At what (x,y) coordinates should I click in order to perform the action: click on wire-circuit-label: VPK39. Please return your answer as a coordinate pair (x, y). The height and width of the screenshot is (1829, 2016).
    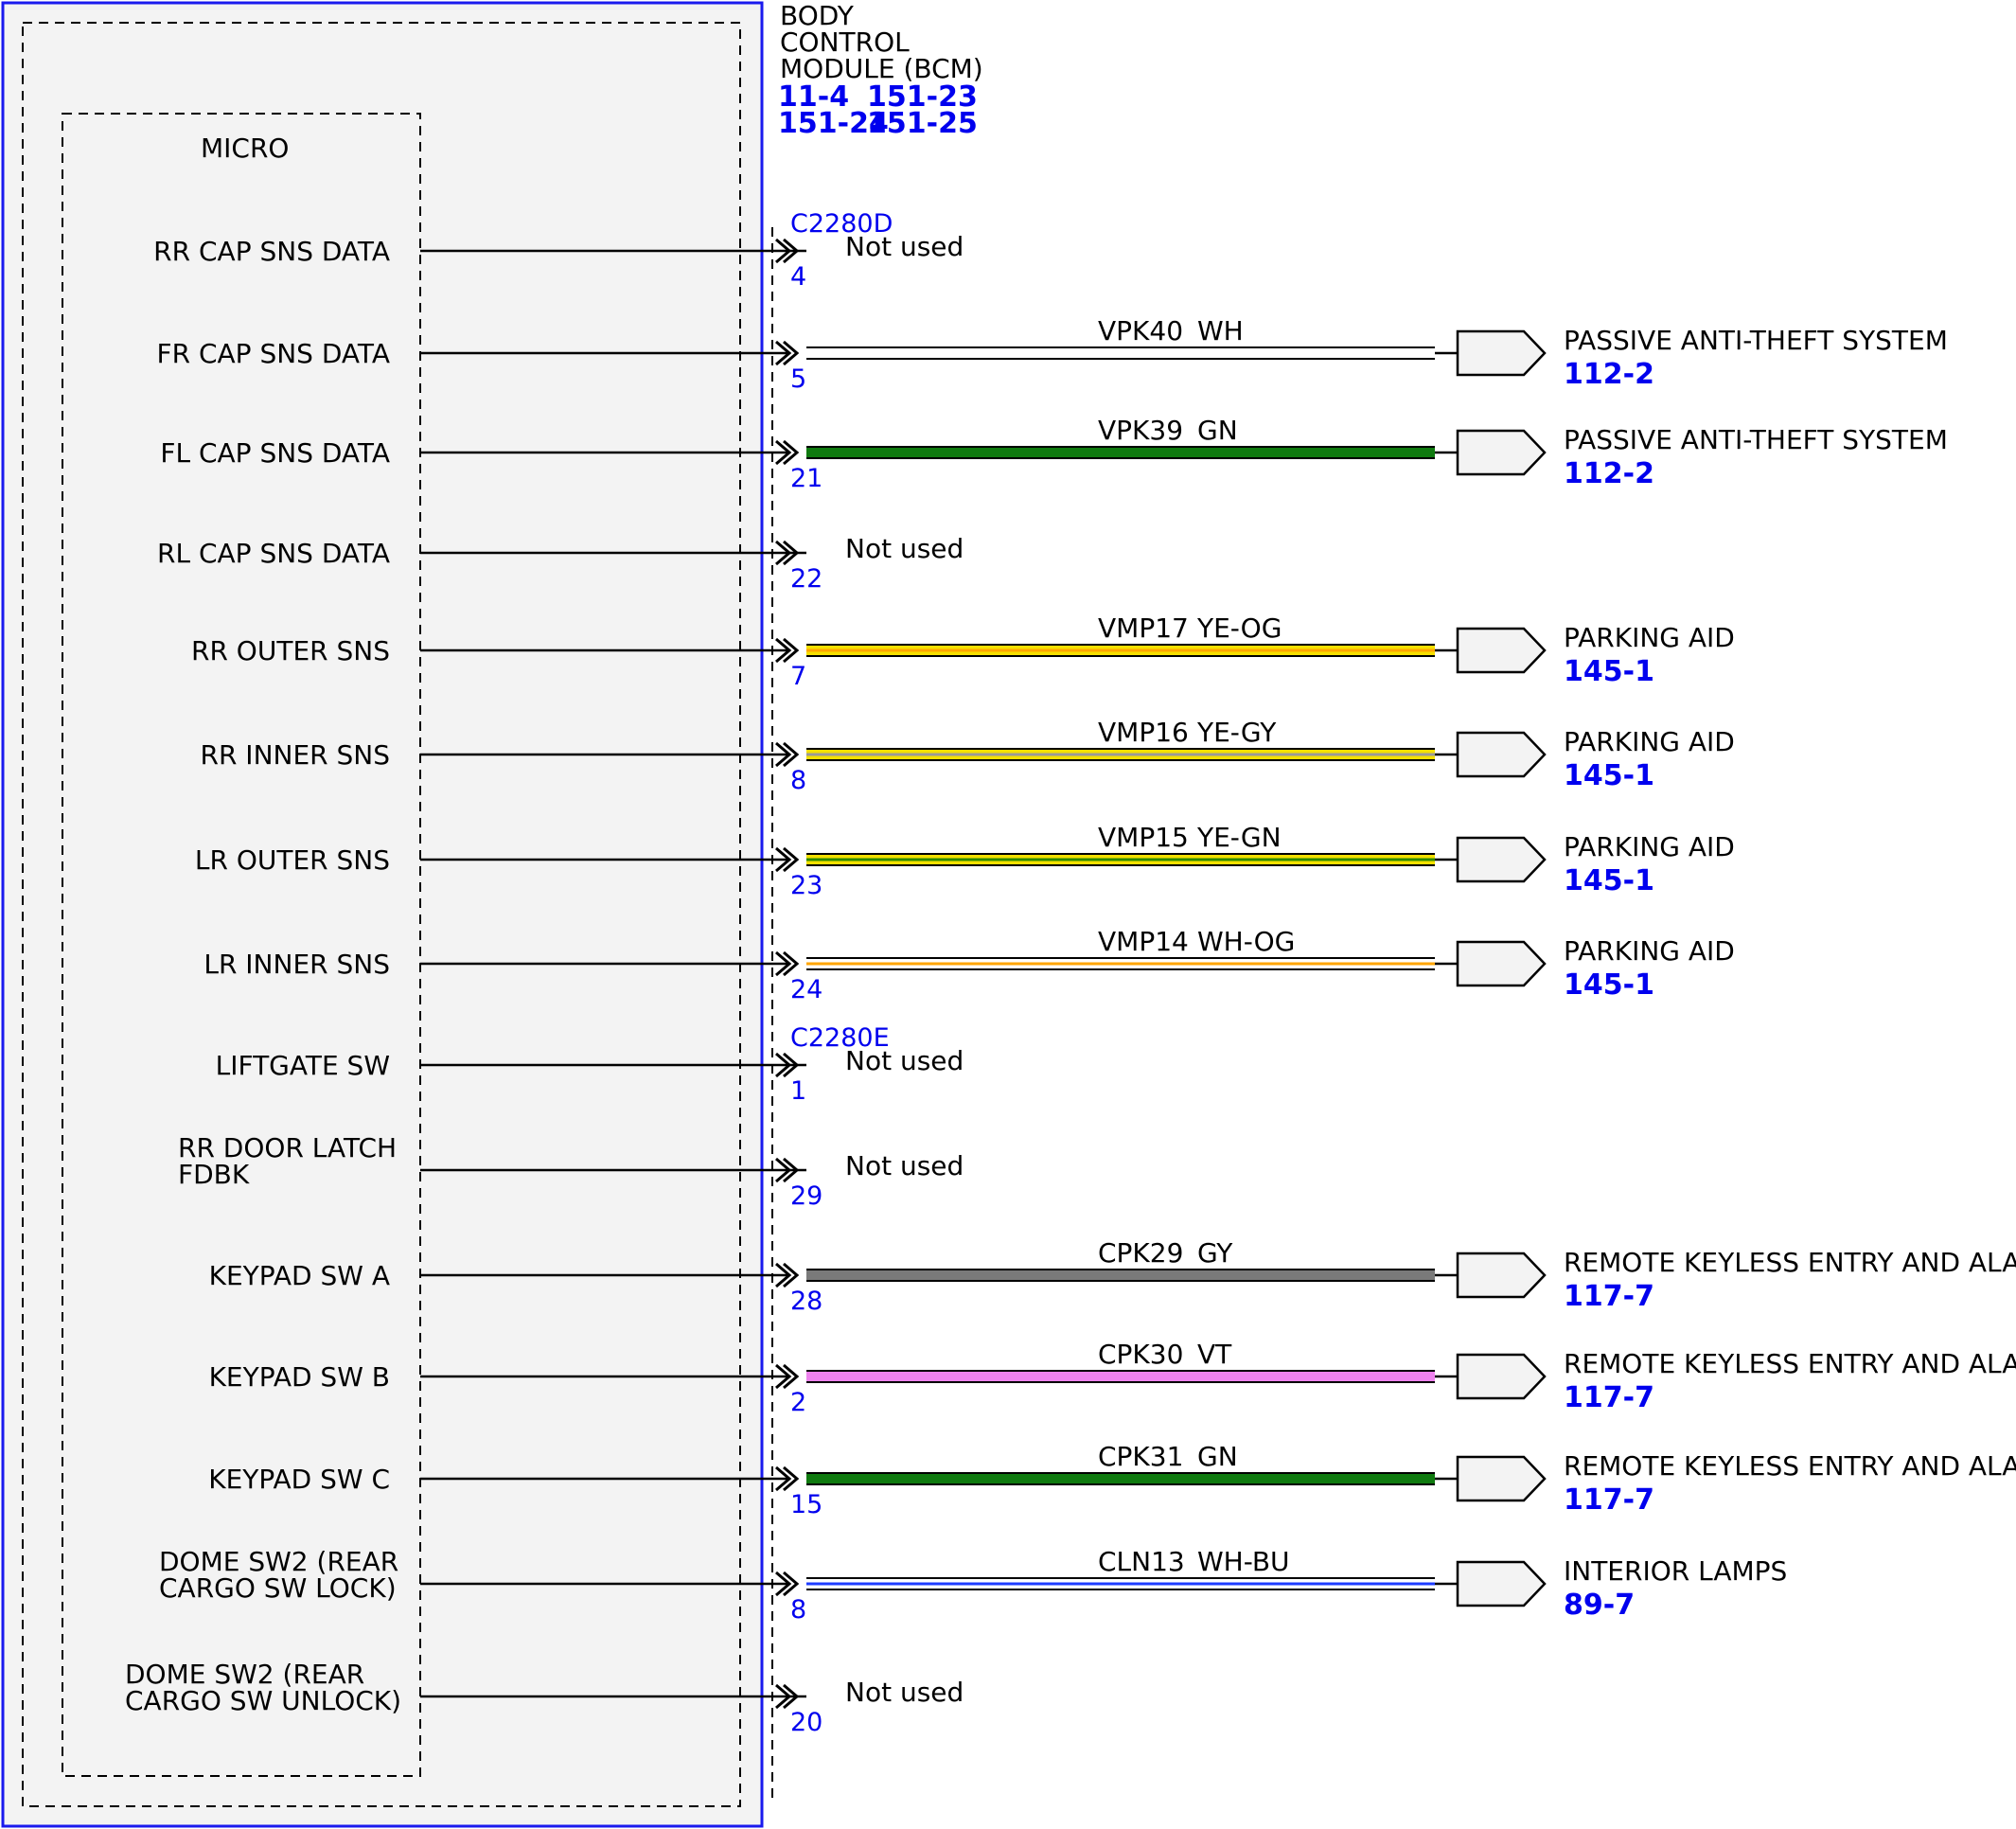
    Looking at the image, I should click on (1140, 430).